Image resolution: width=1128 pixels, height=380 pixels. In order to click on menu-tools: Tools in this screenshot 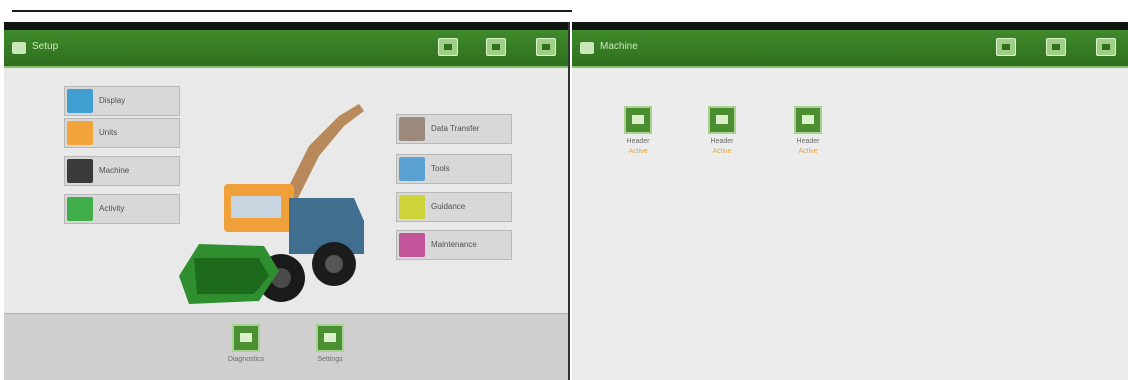, I will do `click(454, 169)`.